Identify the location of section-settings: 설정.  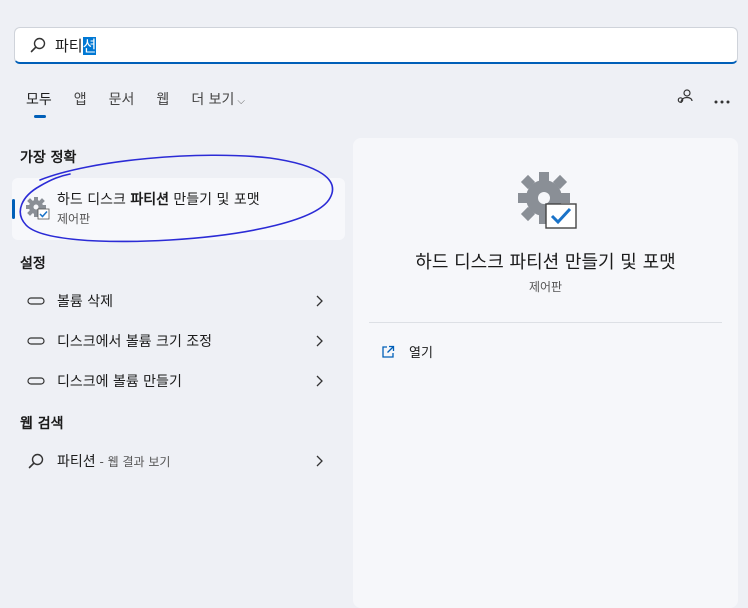
(33, 264).